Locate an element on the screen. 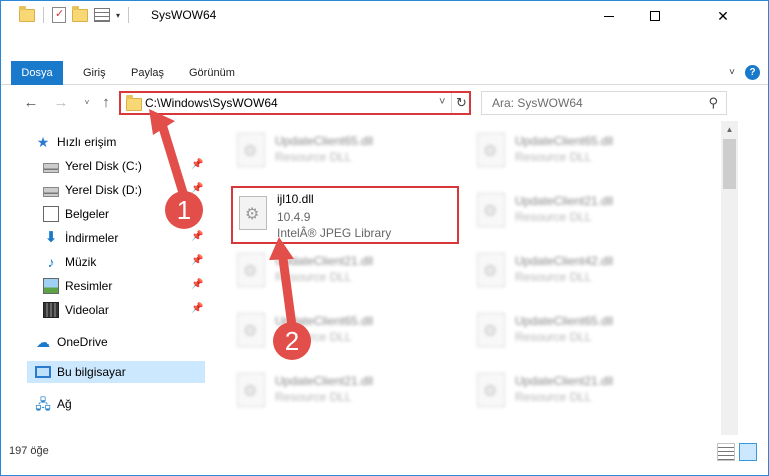 Image resolution: width=769 pixels, height=476 pixels. sidebar-item-label: Ağ is located at coordinates (64, 404).